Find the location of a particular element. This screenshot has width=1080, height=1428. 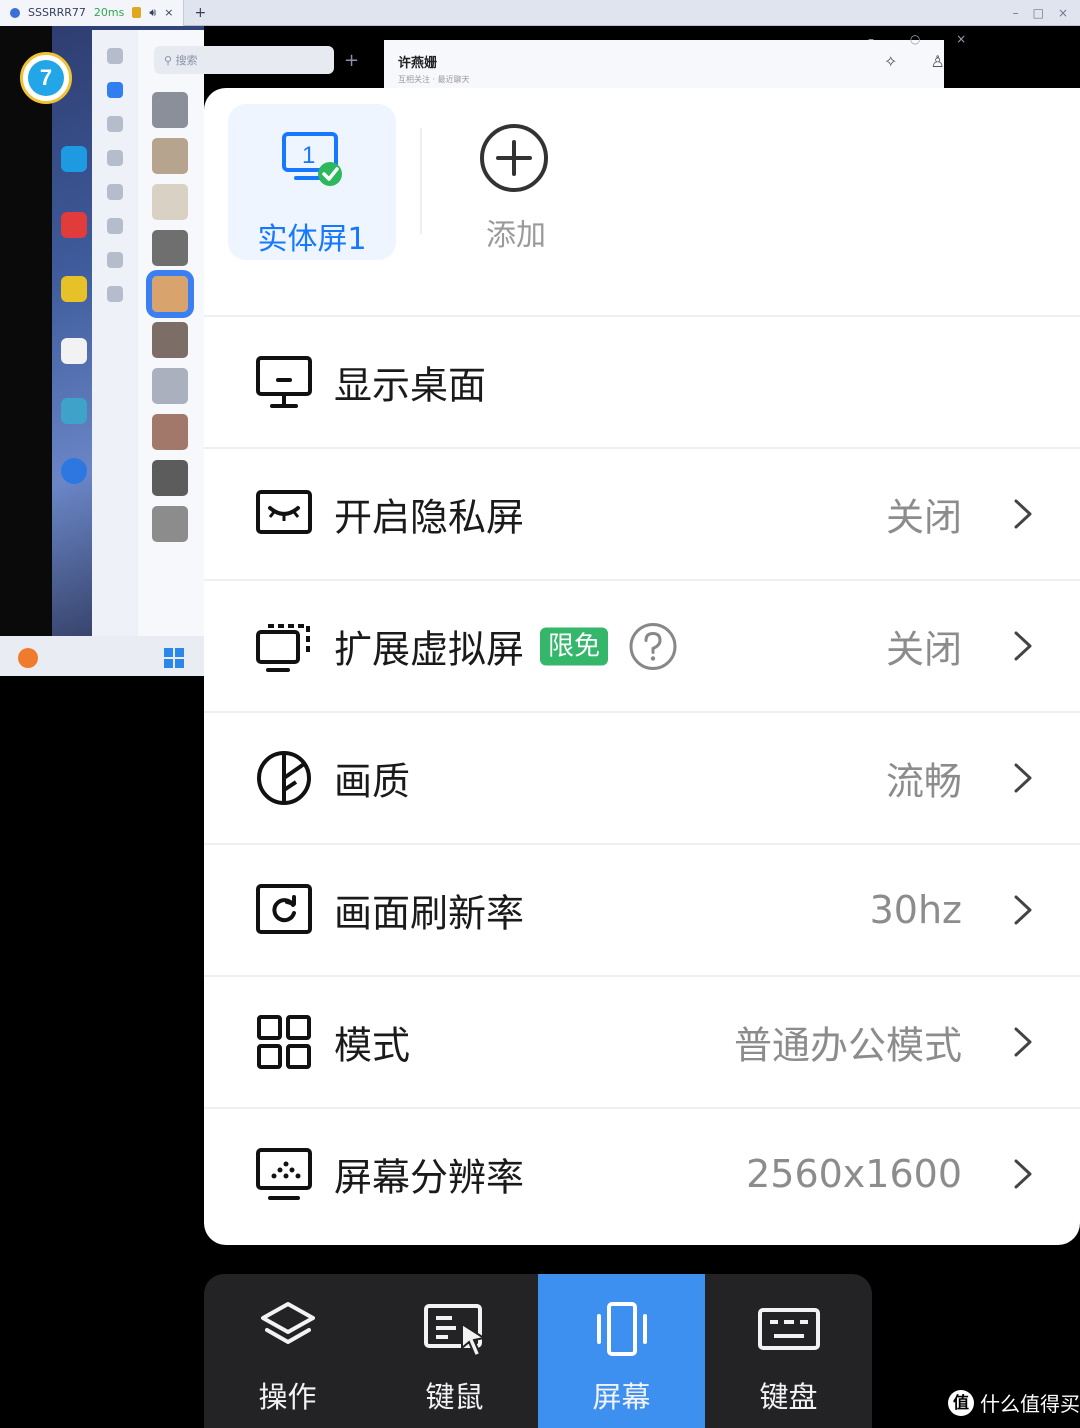

qq-window-controls: – ○ × is located at coordinates (925, 39).